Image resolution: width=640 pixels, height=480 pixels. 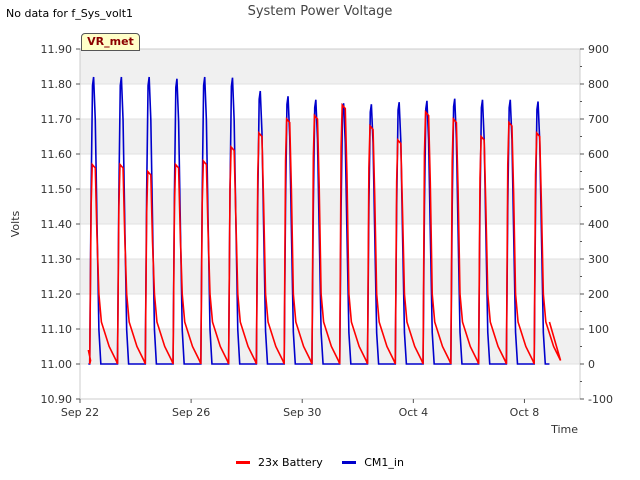 What do you see at coordinates (525, 412) in the screenshot?
I see `x-tick-label: Oct 8` at bounding box center [525, 412].